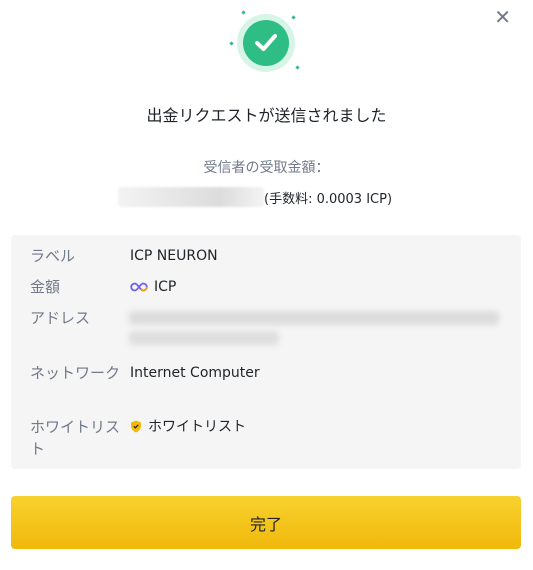 The height and width of the screenshot is (570, 533). What do you see at coordinates (53, 256) in the screenshot?
I see `label-key: ラベル` at bounding box center [53, 256].